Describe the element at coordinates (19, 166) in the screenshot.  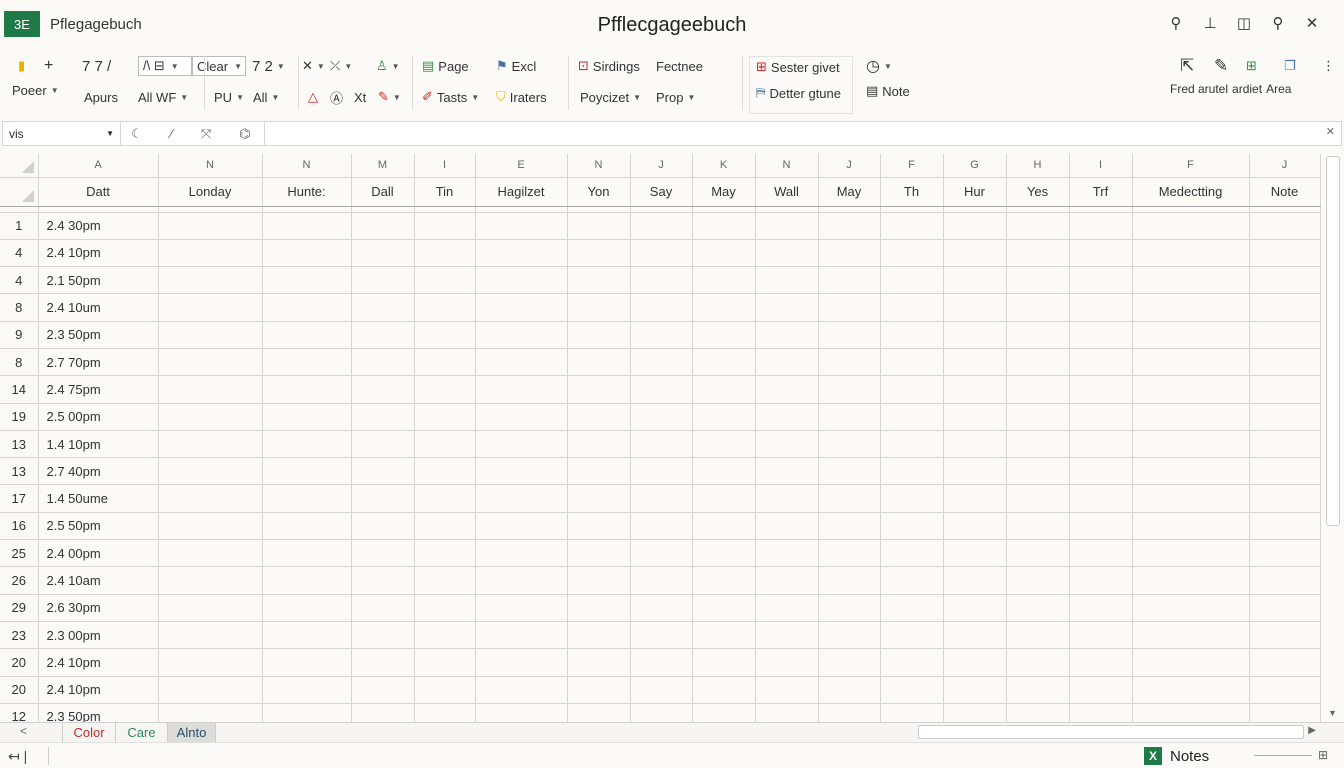
I see `select-all-corner` at that location.